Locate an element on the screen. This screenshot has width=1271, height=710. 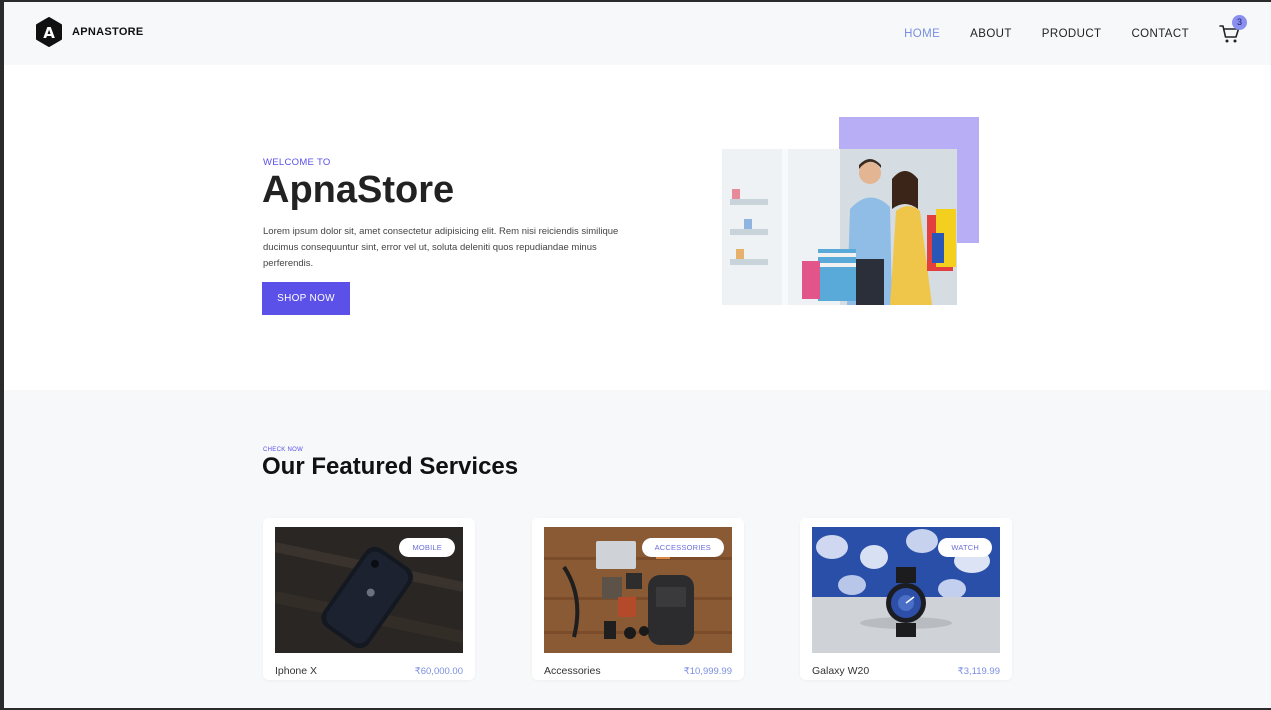
card-price-galaxy-w20: ₹3,119.99 is located at coordinates (978, 671).